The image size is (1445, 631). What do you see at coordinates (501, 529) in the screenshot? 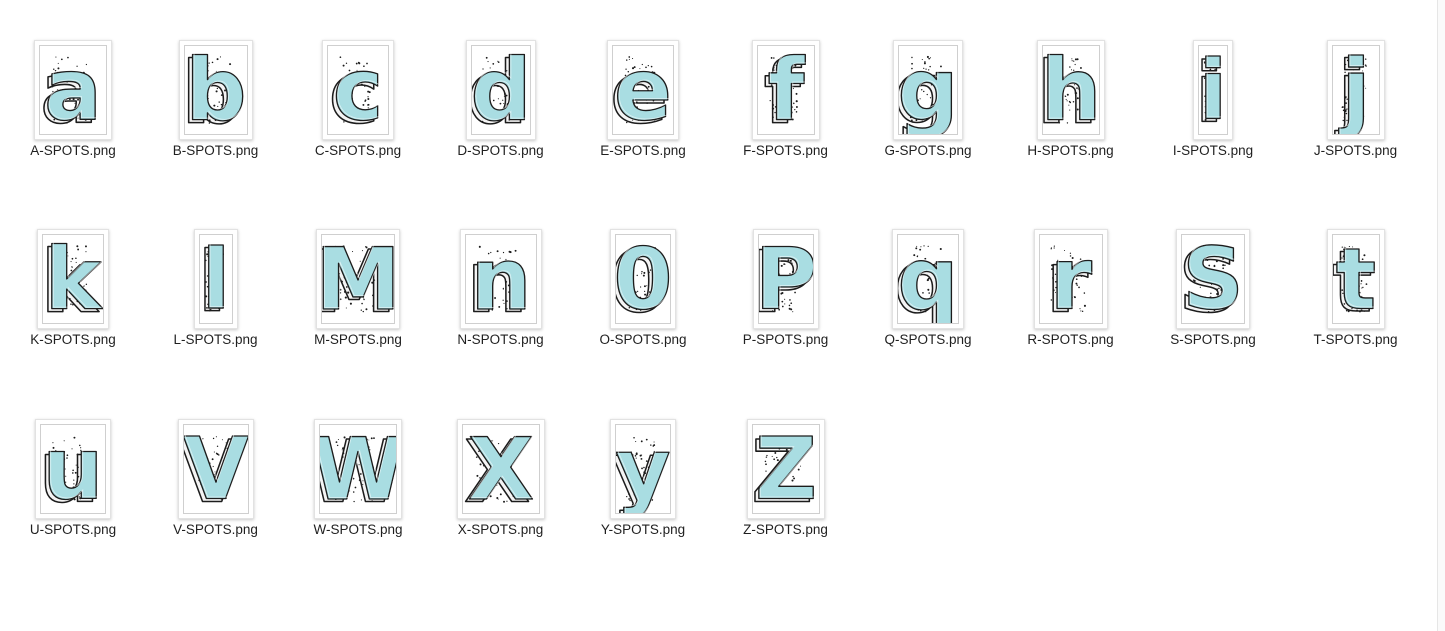
I see `file-name-label: X-SPOTS.png` at bounding box center [501, 529].